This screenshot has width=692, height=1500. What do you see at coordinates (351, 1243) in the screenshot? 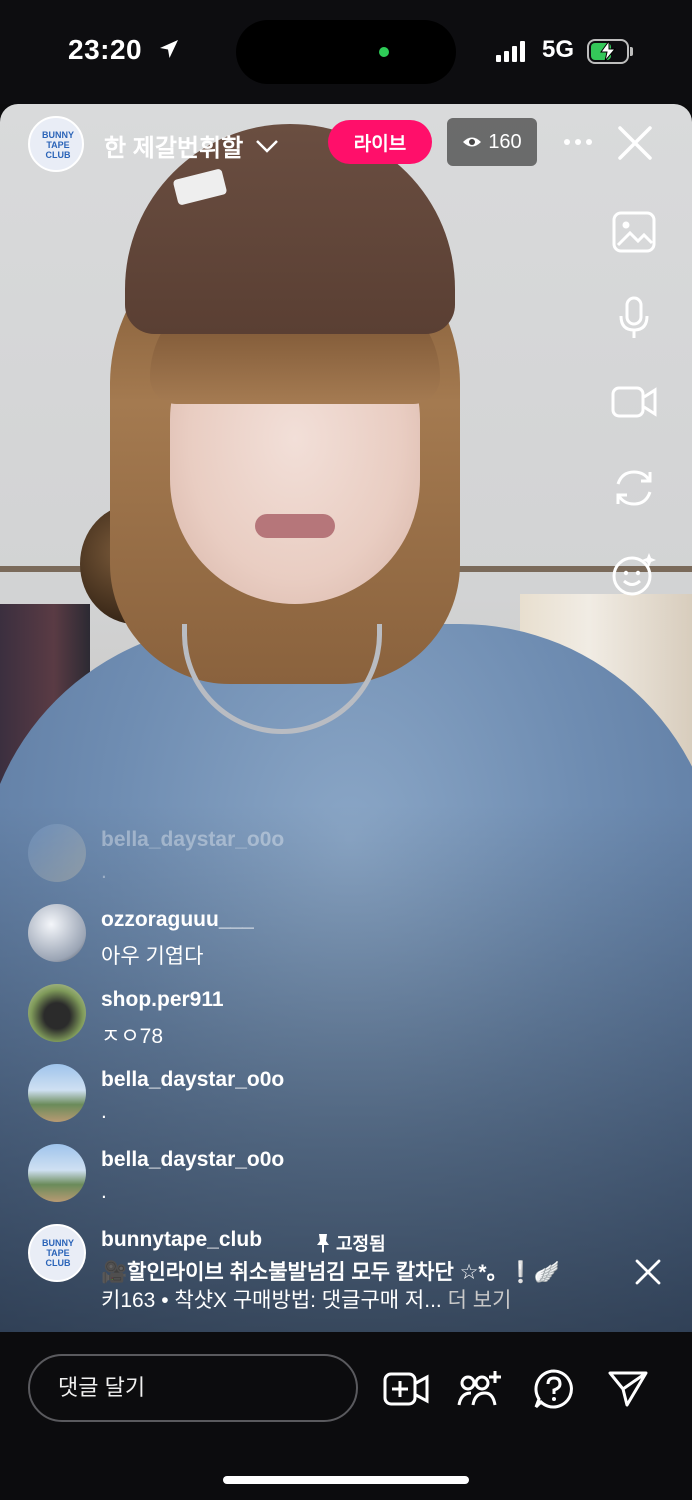
I see `pinned-label: 고정됨` at bounding box center [351, 1243].